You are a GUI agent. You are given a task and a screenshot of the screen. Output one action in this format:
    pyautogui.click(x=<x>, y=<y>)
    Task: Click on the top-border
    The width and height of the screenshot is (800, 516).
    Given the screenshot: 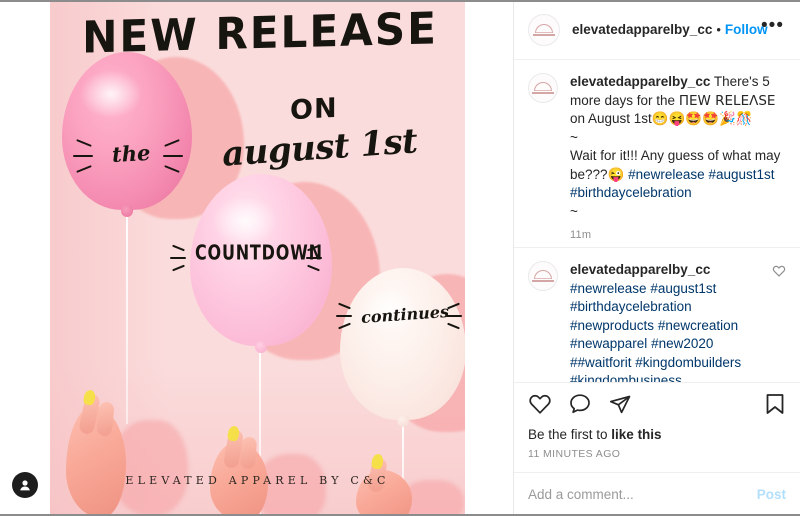 What is the action you would take?
    pyautogui.click(x=400, y=1)
    